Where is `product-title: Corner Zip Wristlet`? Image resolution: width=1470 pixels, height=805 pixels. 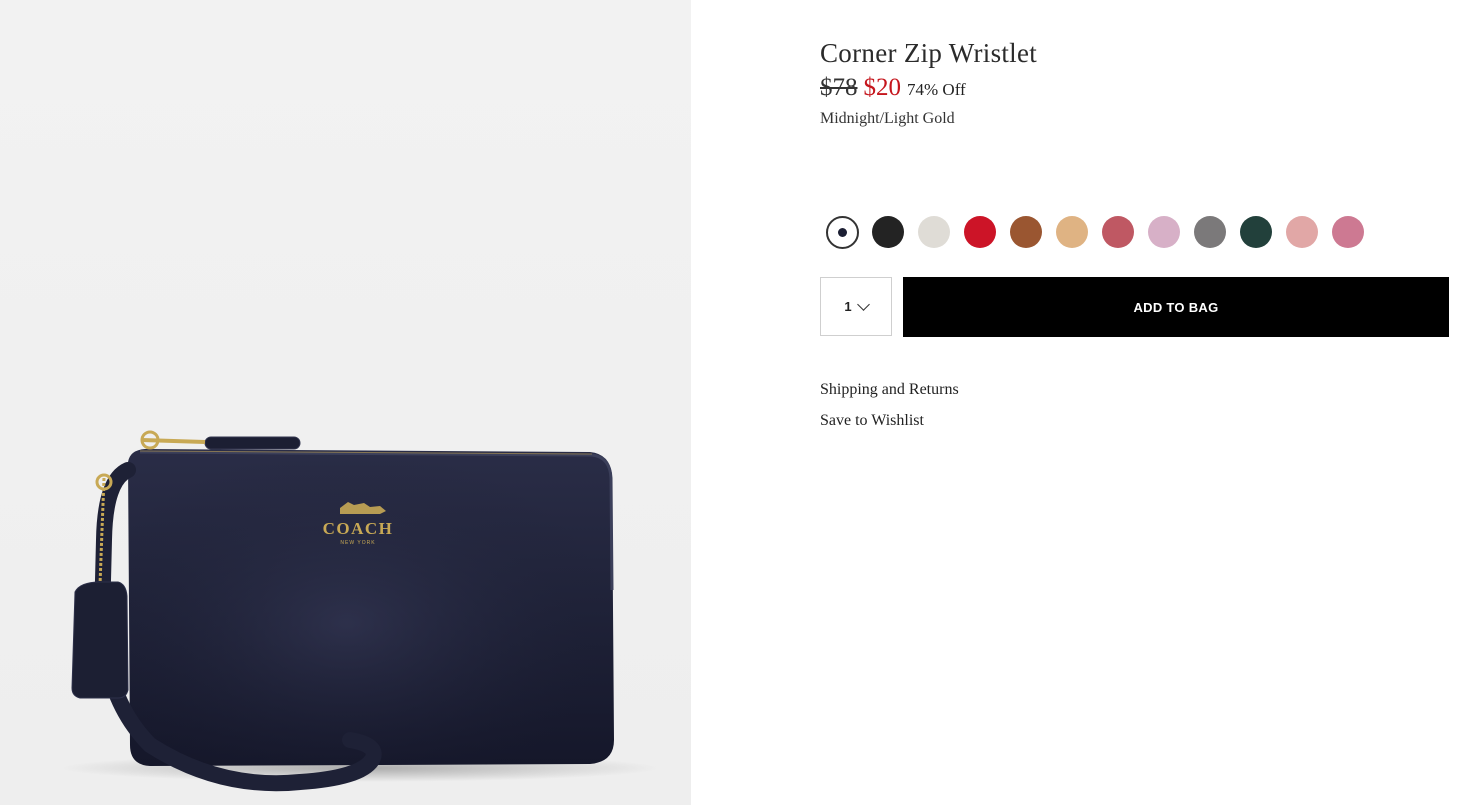 product-title: Corner Zip Wristlet is located at coordinates (929, 53).